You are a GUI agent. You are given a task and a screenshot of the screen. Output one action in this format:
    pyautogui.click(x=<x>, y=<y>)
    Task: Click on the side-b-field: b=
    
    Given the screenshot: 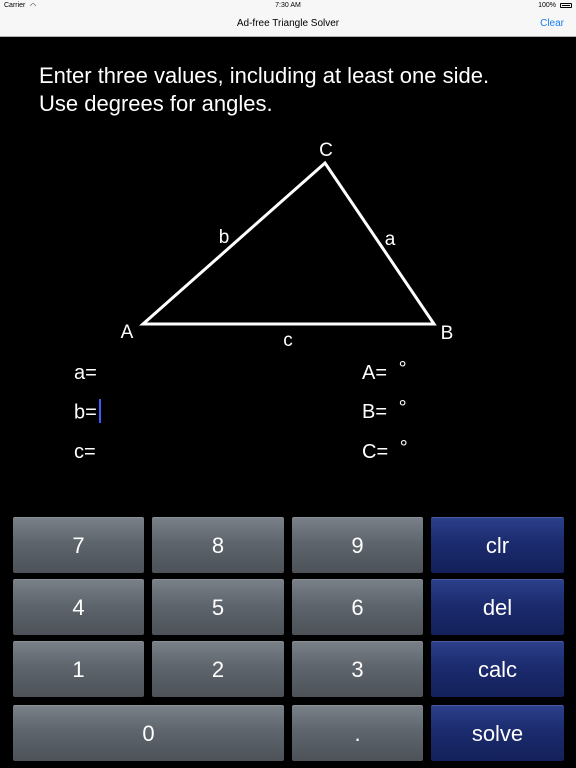 What is the action you would take?
    pyautogui.click(x=87, y=412)
    